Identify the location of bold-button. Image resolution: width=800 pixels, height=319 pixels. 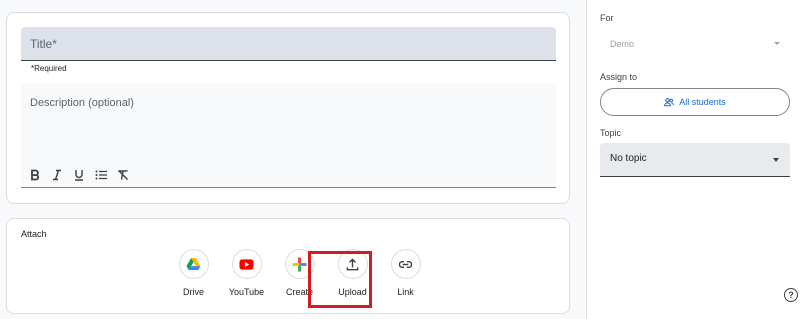
(35, 175).